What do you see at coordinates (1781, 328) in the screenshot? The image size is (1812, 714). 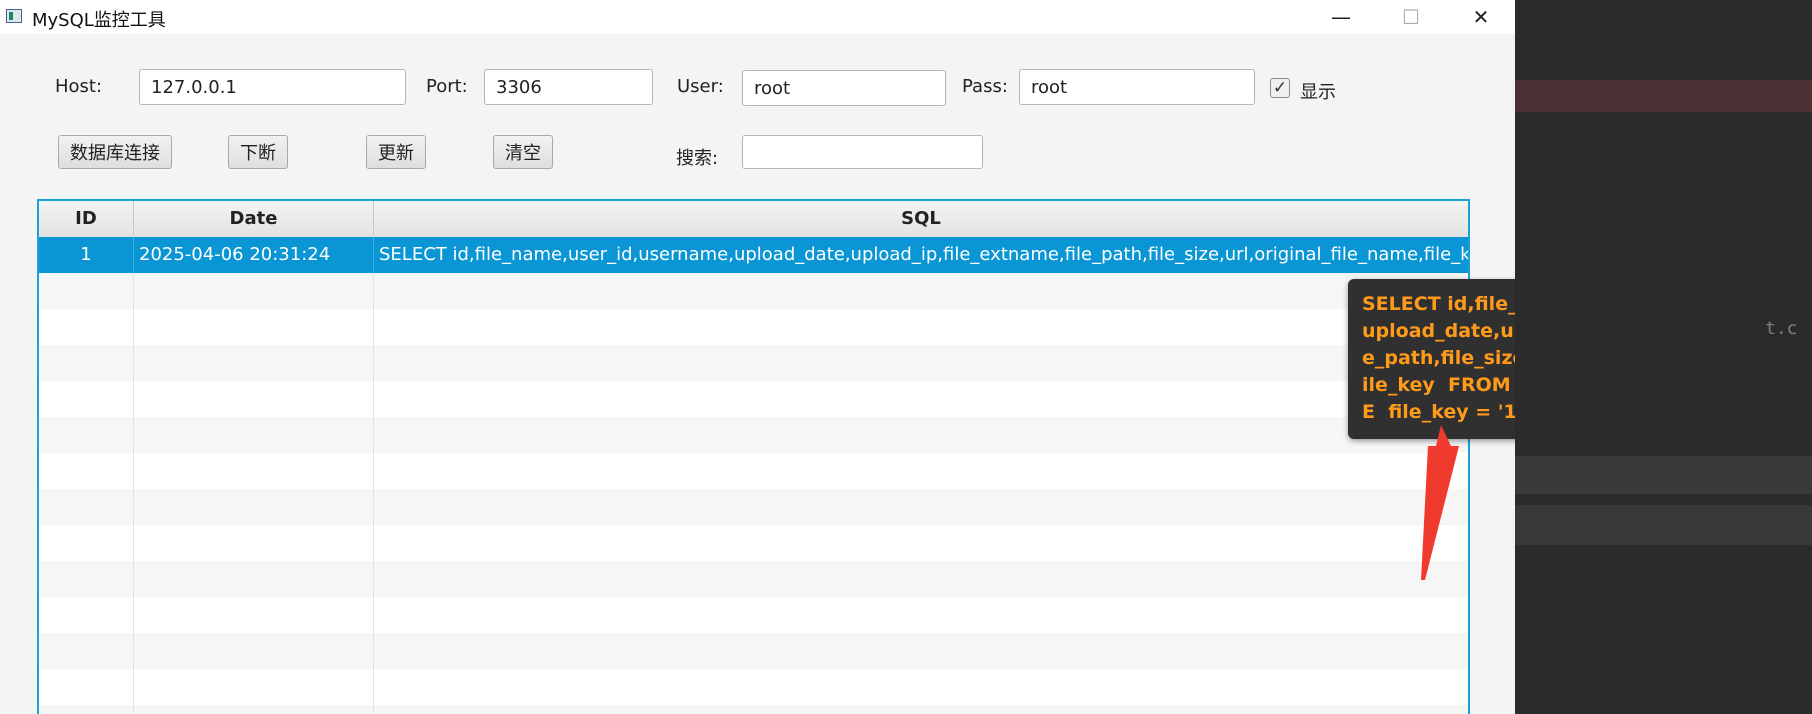 I see `background-code-text: t.c` at bounding box center [1781, 328].